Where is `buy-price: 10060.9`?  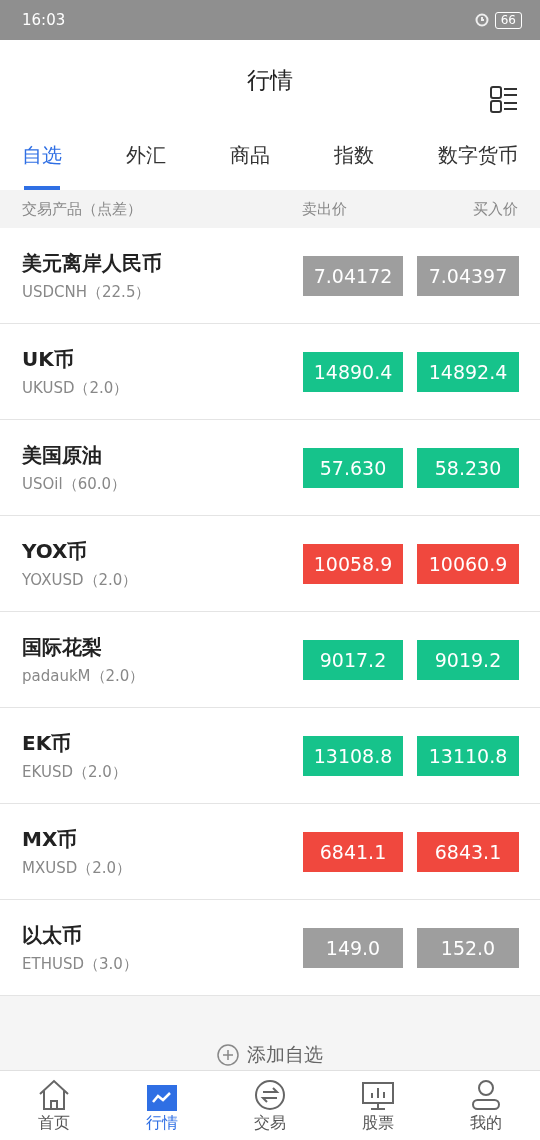
buy-price: 10060.9 is located at coordinates (468, 563).